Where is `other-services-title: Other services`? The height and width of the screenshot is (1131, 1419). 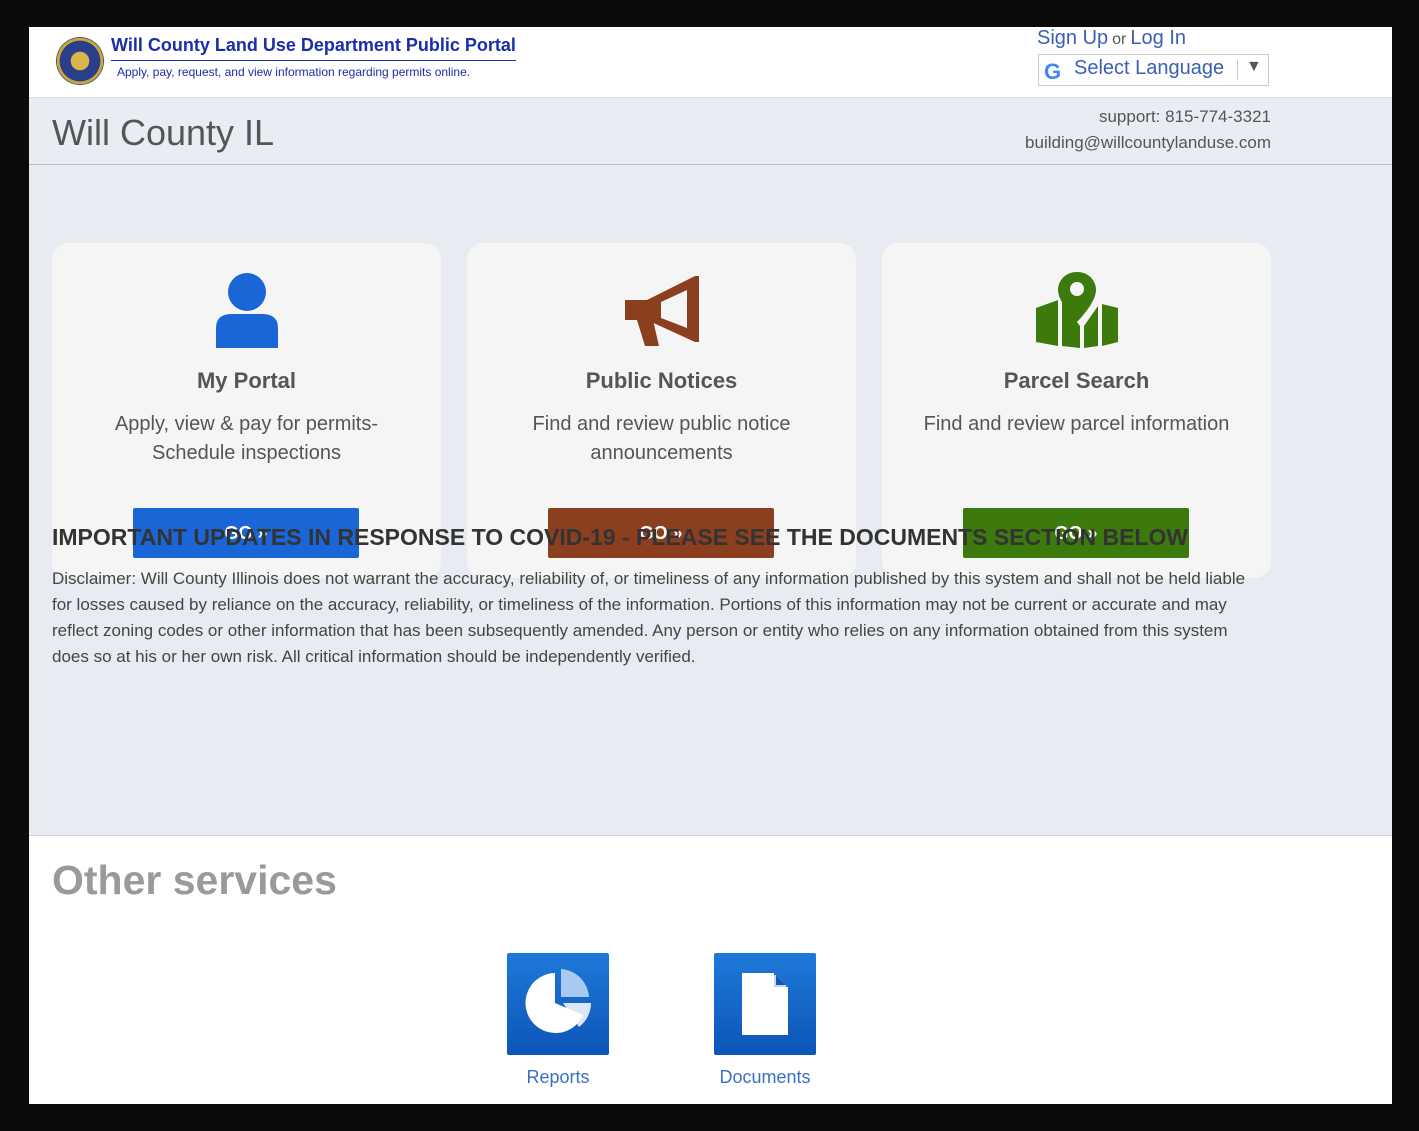 other-services-title: Other services is located at coordinates (194, 880).